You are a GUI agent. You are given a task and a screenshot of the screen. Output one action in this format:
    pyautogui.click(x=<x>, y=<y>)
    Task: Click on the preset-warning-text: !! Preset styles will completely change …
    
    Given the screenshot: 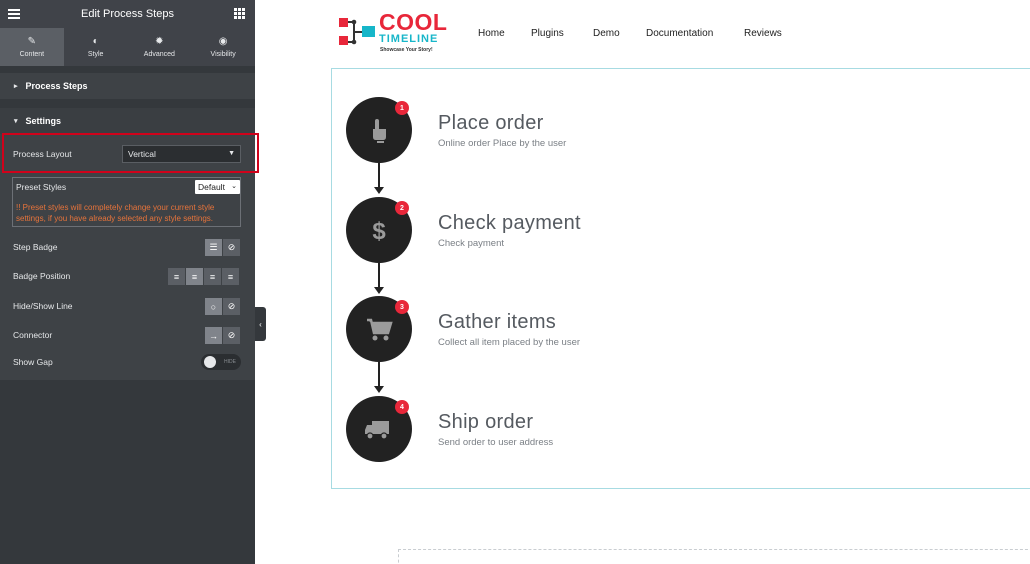 What is the action you would take?
    pyautogui.click(x=115, y=213)
    